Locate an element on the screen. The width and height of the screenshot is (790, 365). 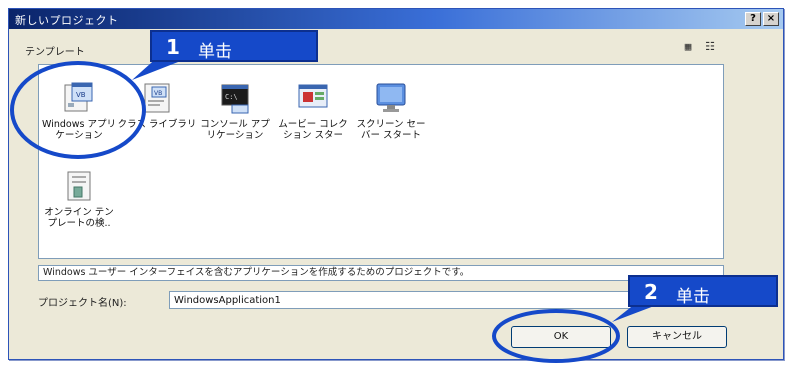
callout-step-2: 2 单击 is located at coordinates (703, 291).